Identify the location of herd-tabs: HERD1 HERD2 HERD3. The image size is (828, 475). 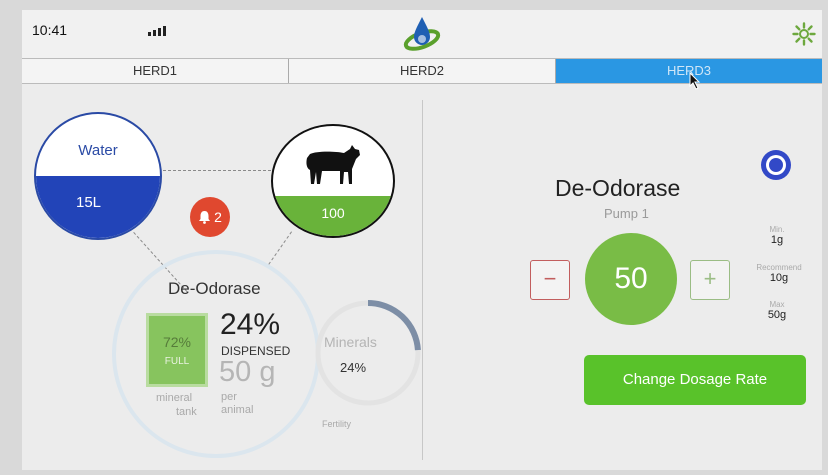
(422, 71).